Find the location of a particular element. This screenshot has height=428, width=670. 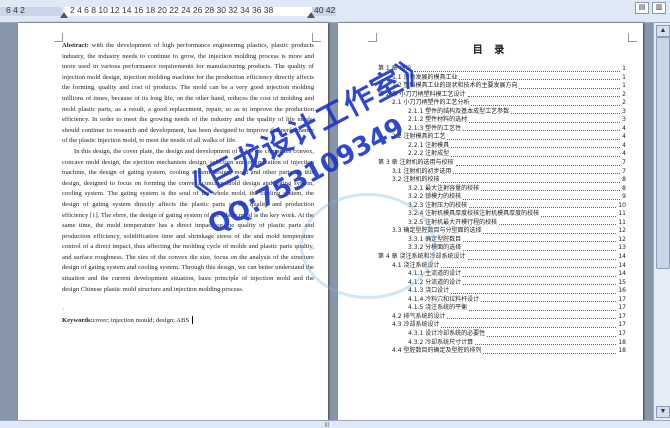

toc-entry-title: 2.1.1 塑件的结构及基本成型工艺参数 is located at coordinates (459, 111).